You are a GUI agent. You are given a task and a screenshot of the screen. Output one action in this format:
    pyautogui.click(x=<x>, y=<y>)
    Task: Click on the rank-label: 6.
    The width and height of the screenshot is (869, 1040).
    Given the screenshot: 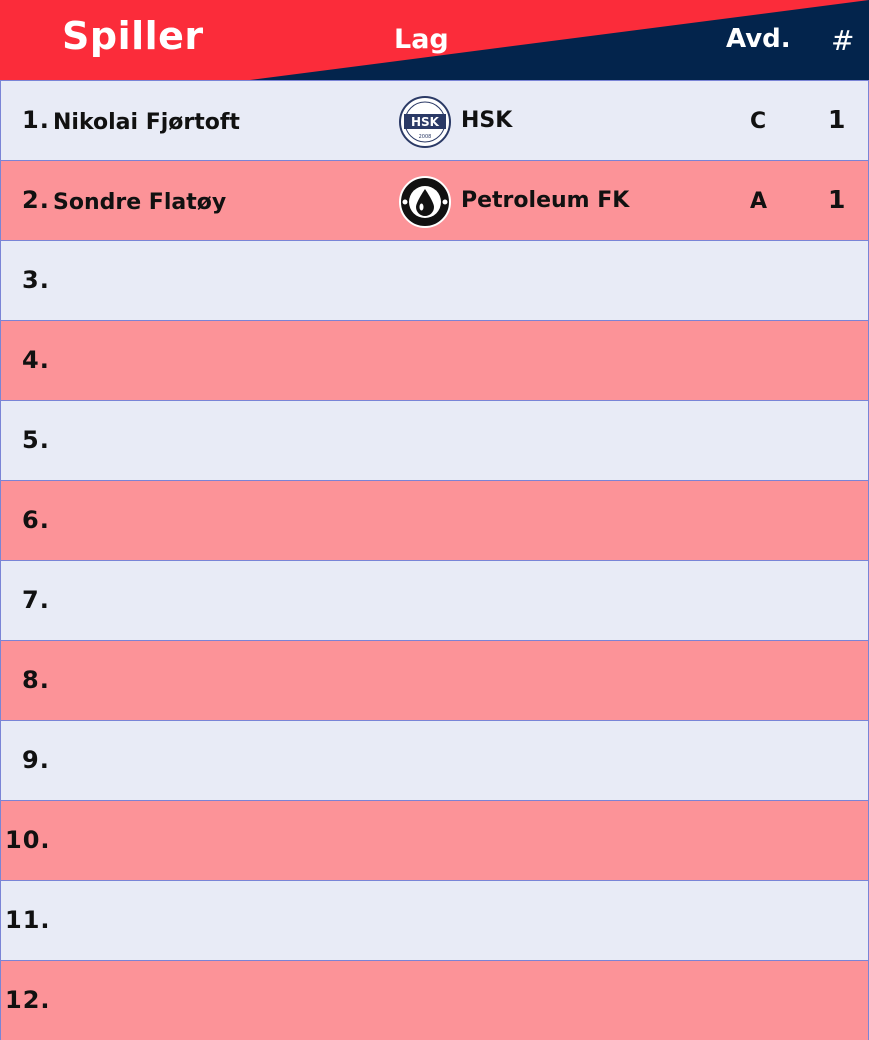 What is the action you would take?
    pyautogui.click(x=36, y=520)
    